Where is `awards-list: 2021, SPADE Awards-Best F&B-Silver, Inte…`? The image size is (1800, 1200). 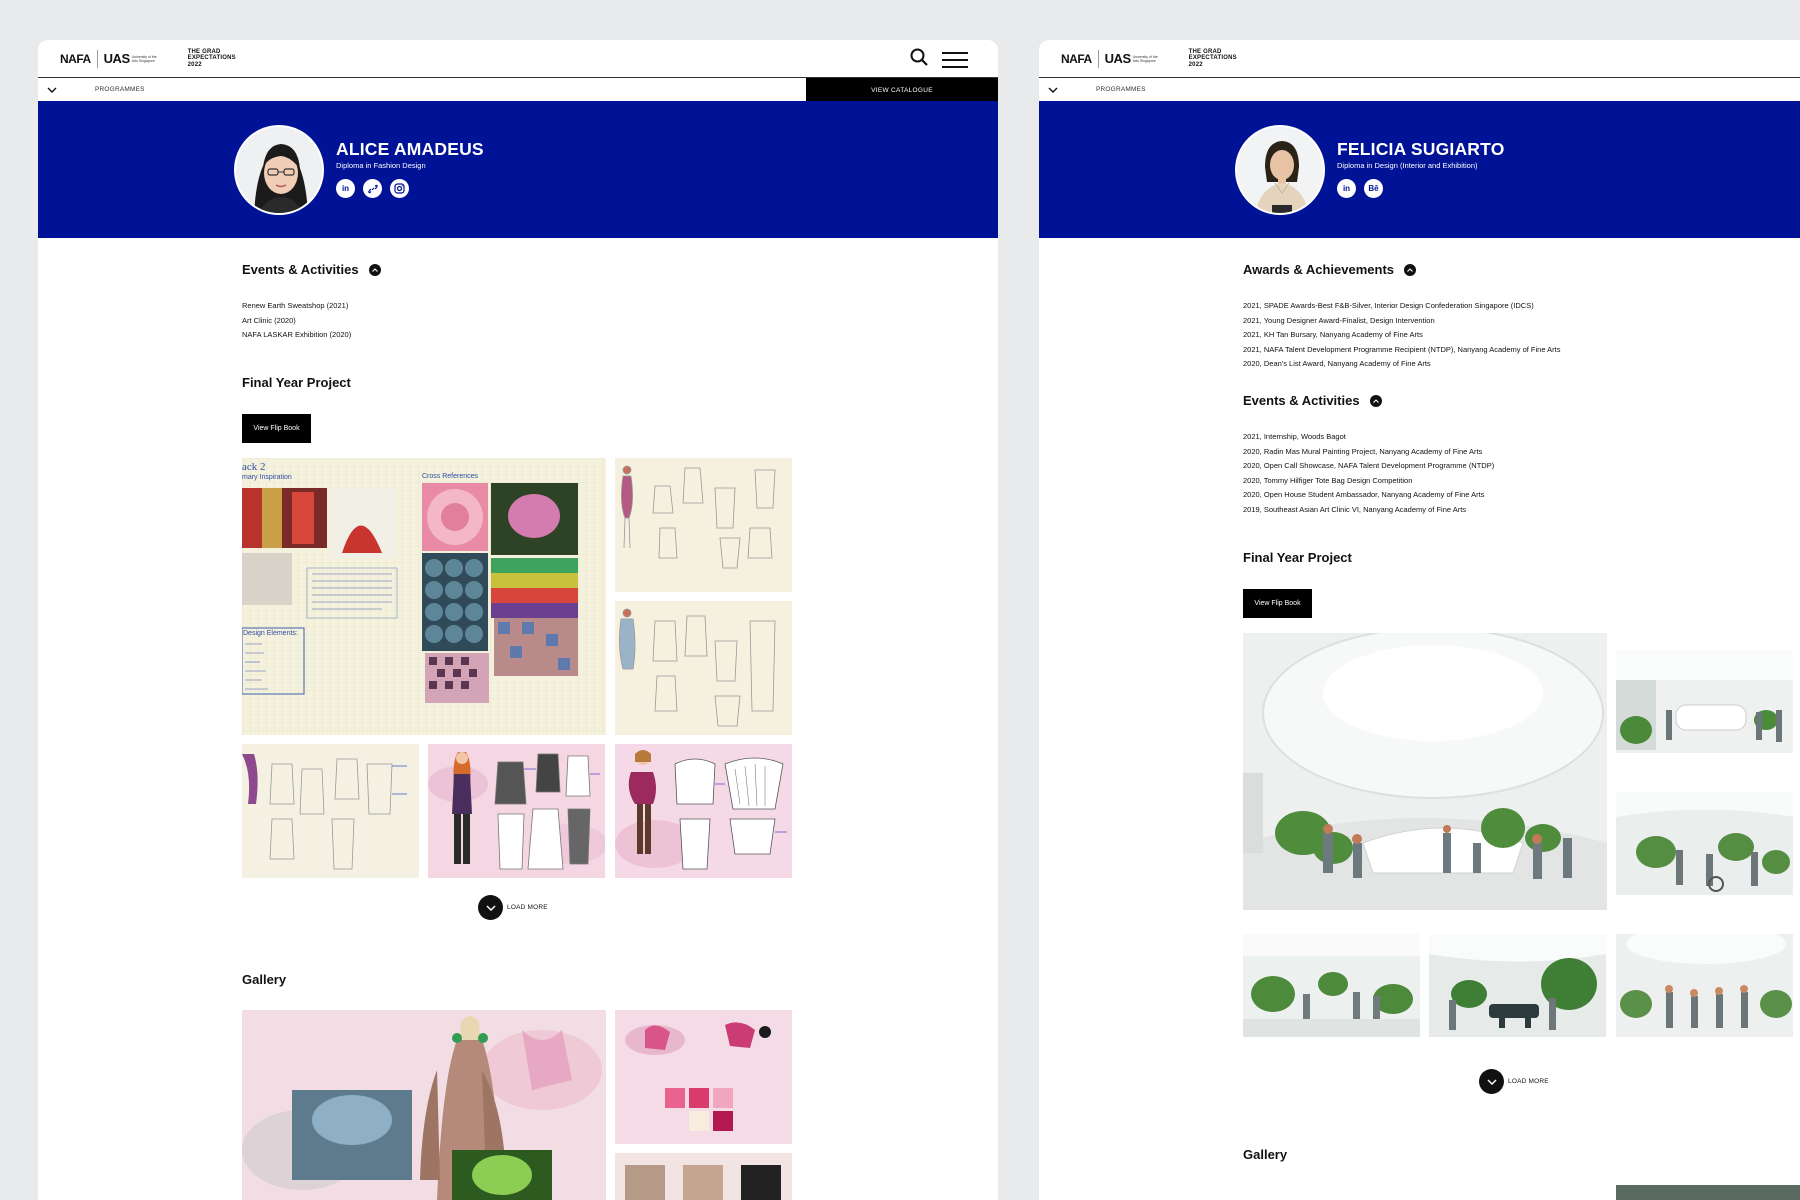 awards-list: 2021, SPADE Awards-Best F&B-Silver, Inte… is located at coordinates (1402, 335).